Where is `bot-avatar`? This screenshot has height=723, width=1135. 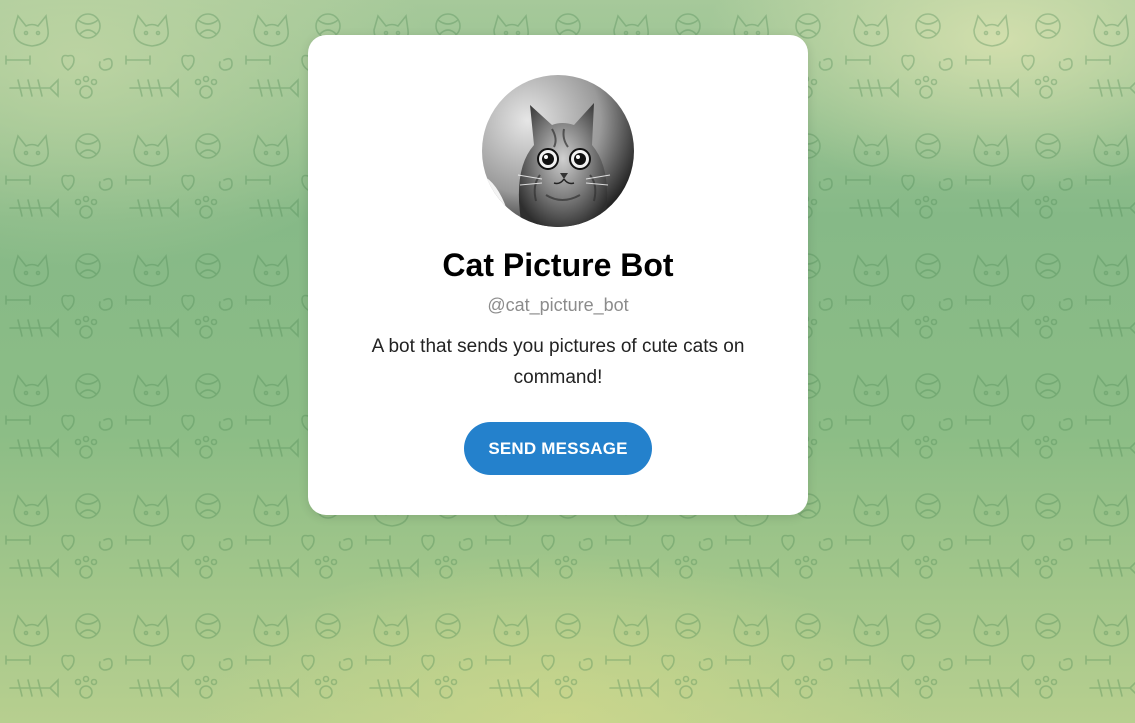
bot-avatar is located at coordinates (558, 151).